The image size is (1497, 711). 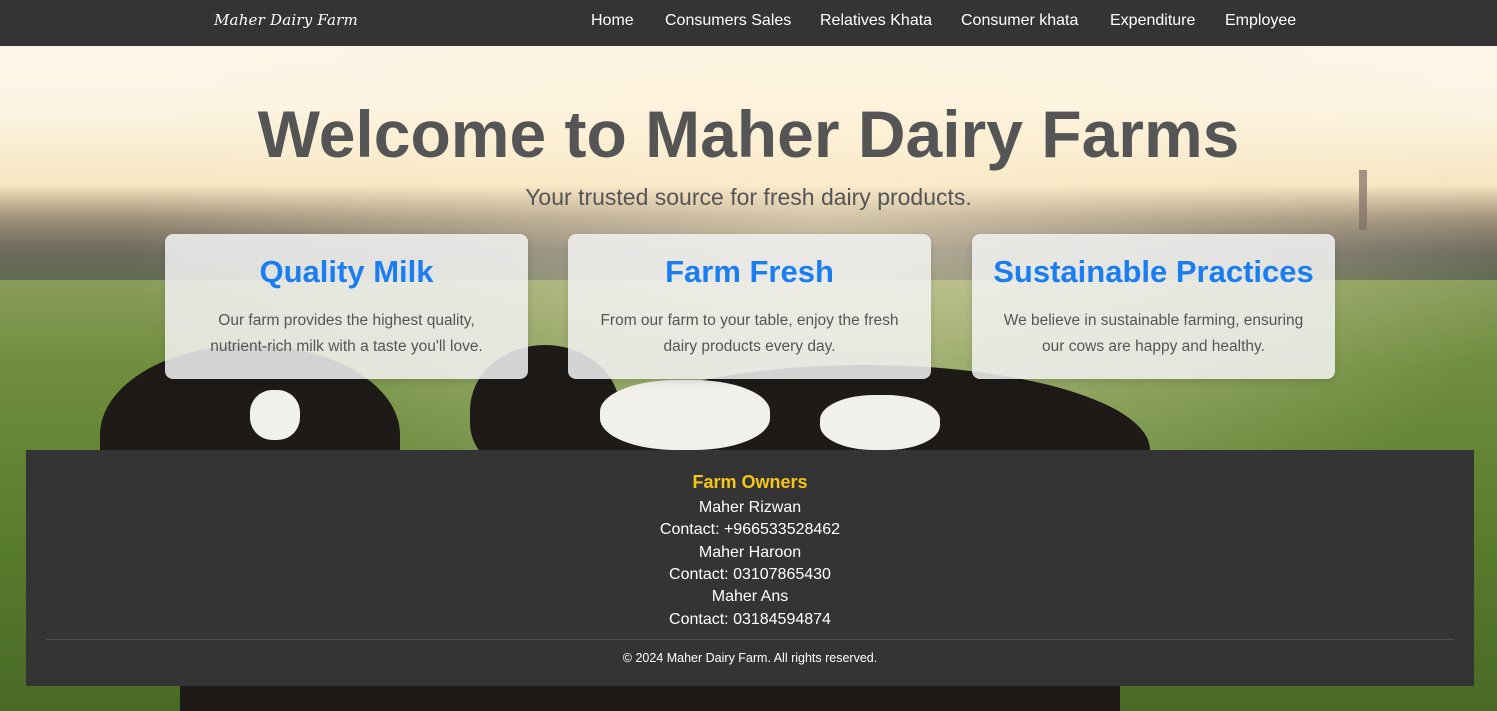 I want to click on owners-heading: Farm Owners, so click(x=750, y=482).